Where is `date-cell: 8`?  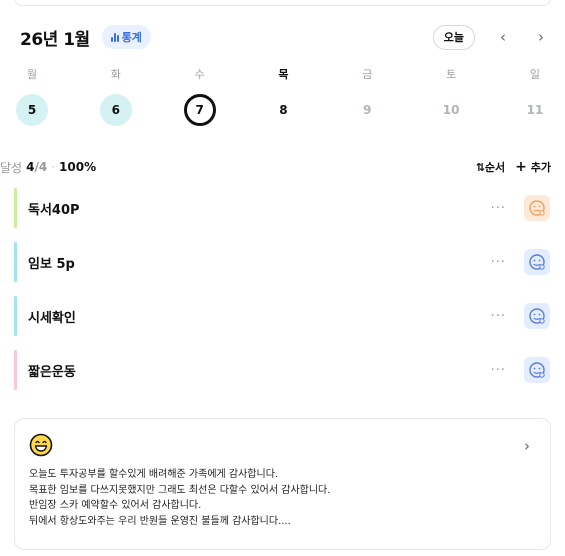 date-cell: 8 is located at coordinates (283, 110).